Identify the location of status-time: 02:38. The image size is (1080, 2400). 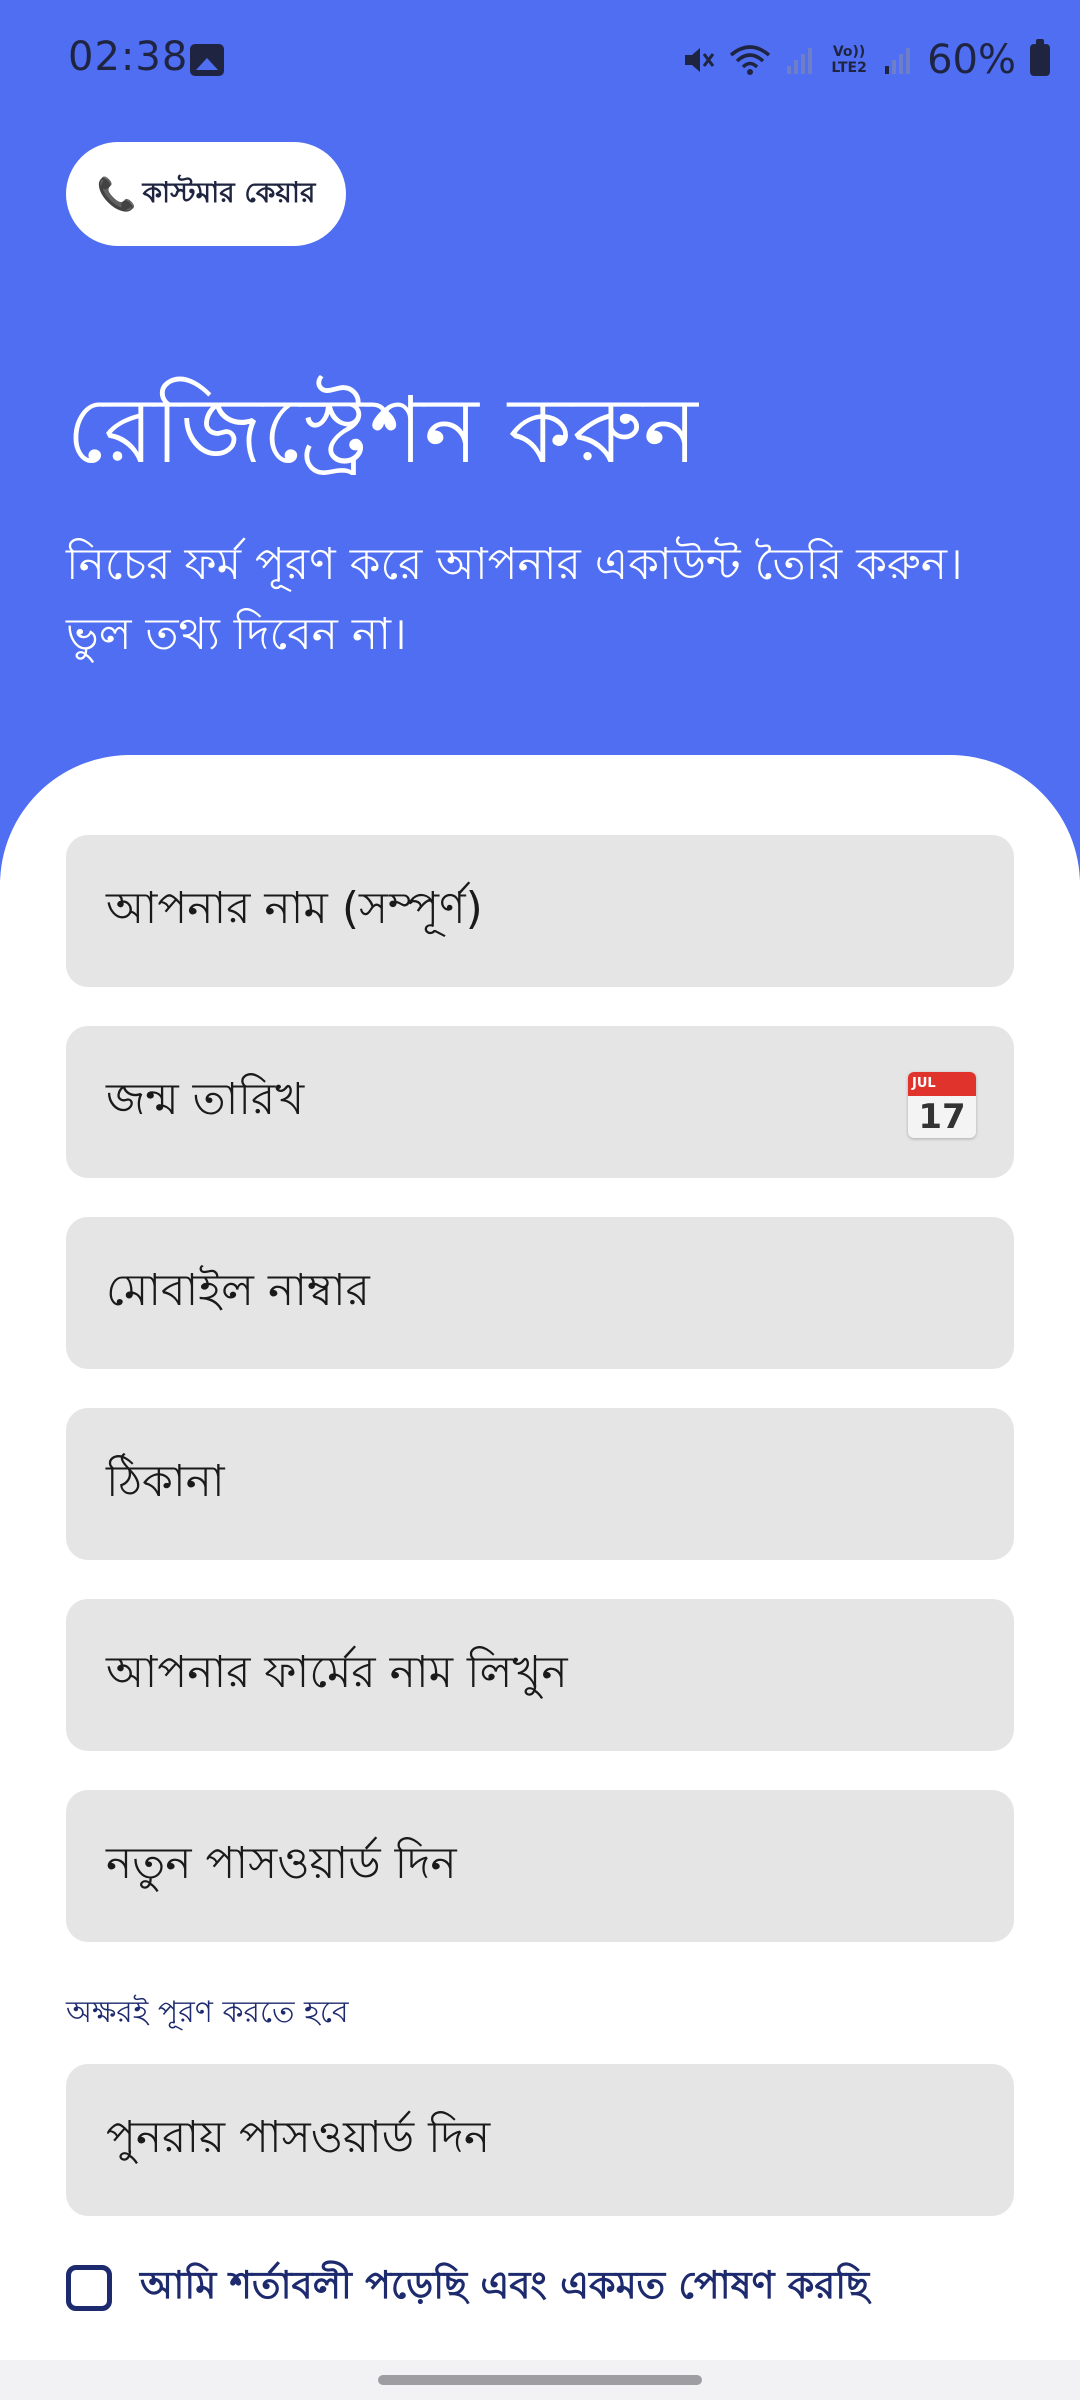
(128, 57).